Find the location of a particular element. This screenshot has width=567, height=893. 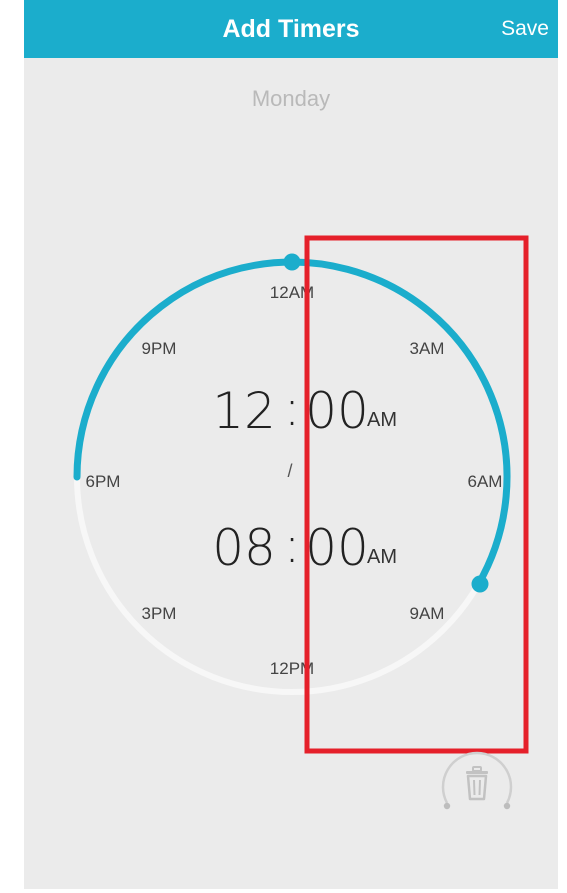

start-handle is located at coordinates (292, 262).